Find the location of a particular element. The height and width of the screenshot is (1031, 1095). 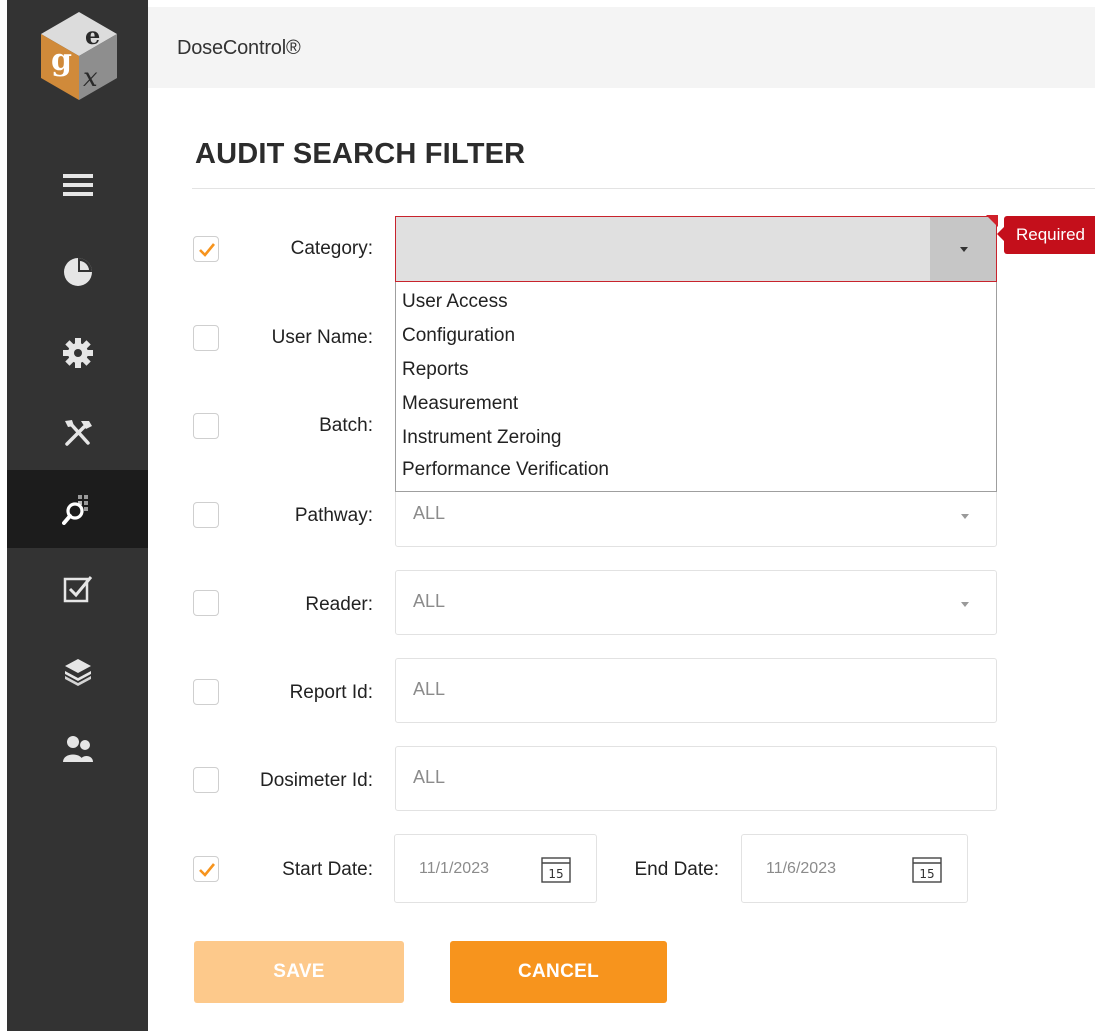

pathway-checkbox is located at coordinates (206, 515).